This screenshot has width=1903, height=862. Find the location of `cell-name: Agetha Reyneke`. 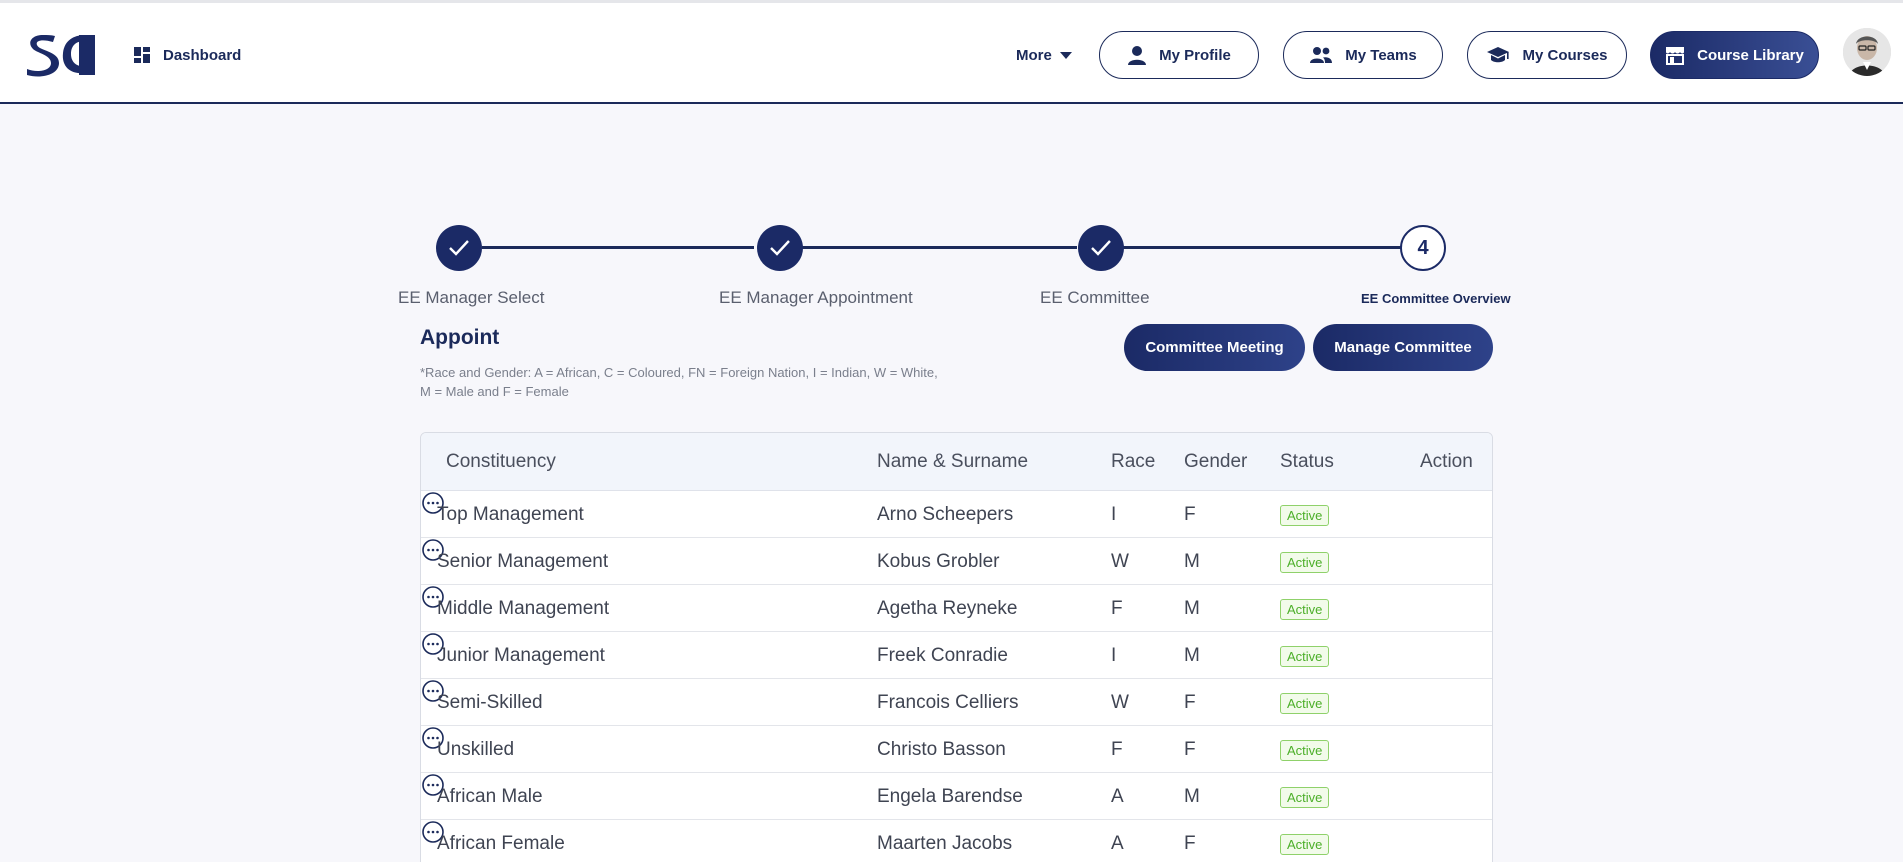

cell-name: Agetha Reyneke is located at coordinates (947, 608).